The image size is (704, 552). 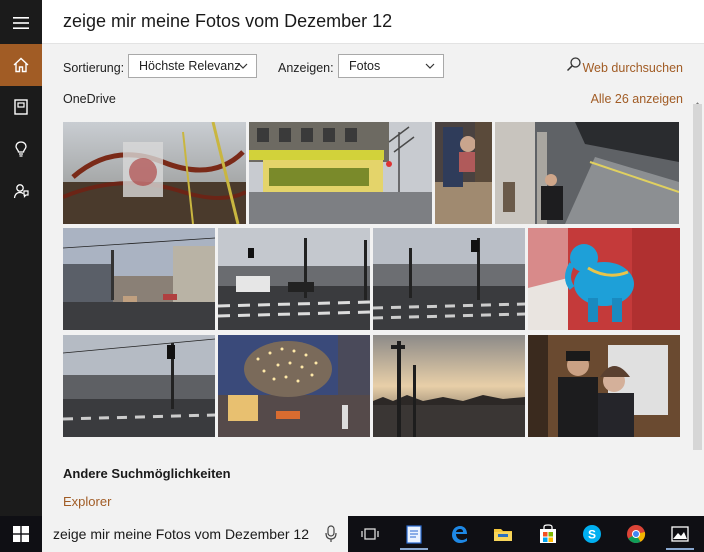 I want to click on sort-dropdown: Höchste Relevanz, so click(x=192, y=66).